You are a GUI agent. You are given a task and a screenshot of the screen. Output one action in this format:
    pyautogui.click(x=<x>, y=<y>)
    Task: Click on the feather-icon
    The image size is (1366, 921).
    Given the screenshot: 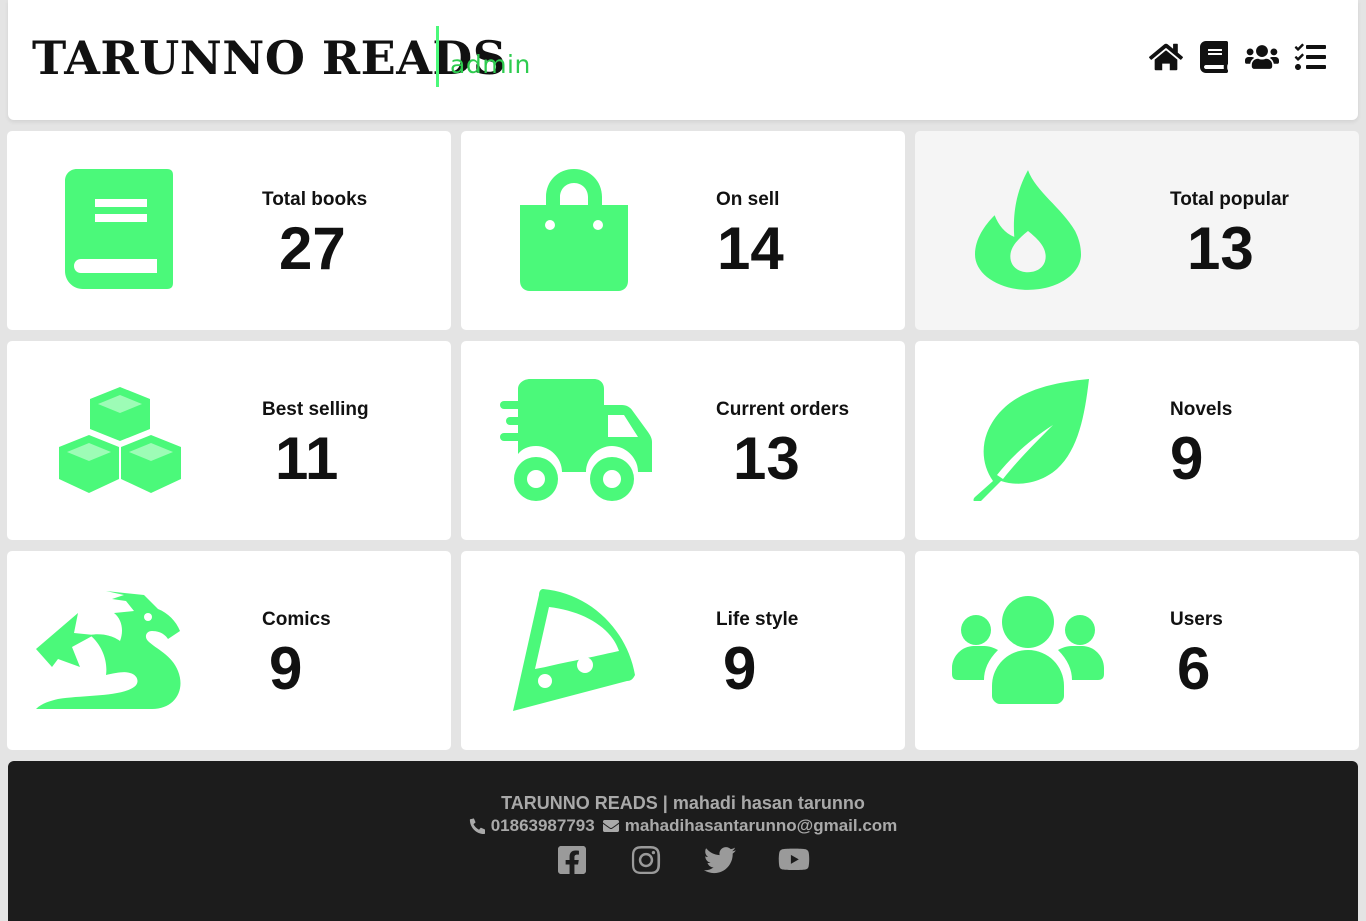 What is the action you would take?
    pyautogui.click(x=1028, y=440)
    